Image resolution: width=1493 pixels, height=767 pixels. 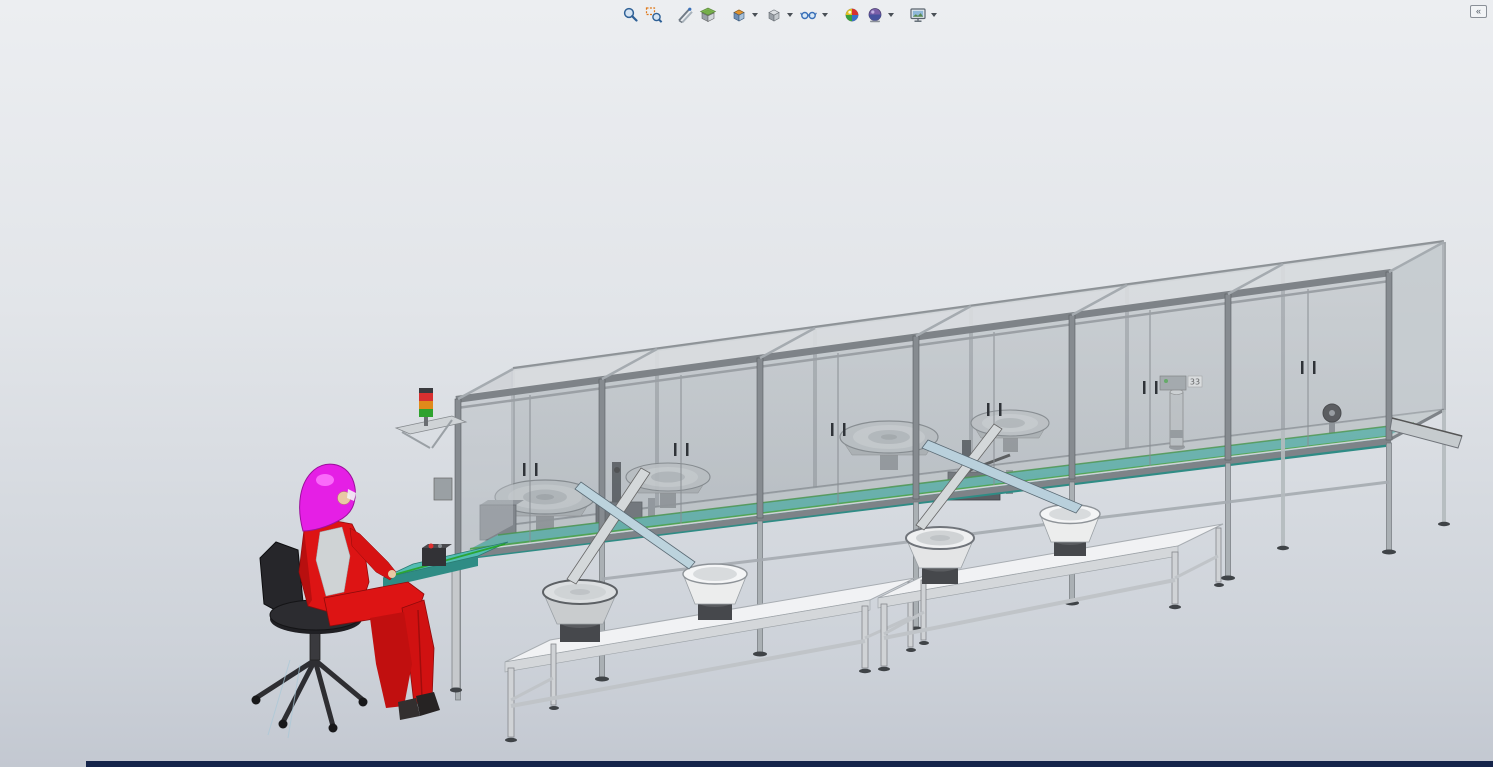 I want to click on discharge-chute, so click(x=1426, y=433).